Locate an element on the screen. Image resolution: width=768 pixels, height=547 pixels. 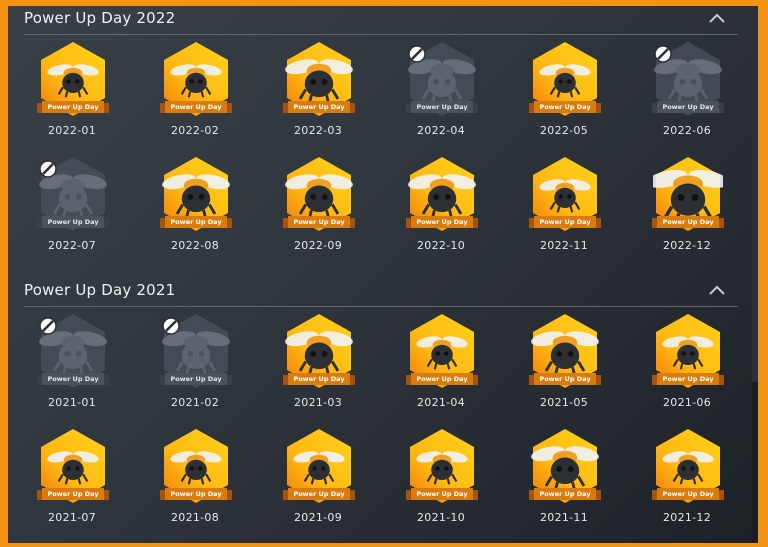
badge-label: 2022-10 is located at coordinates (441, 245).